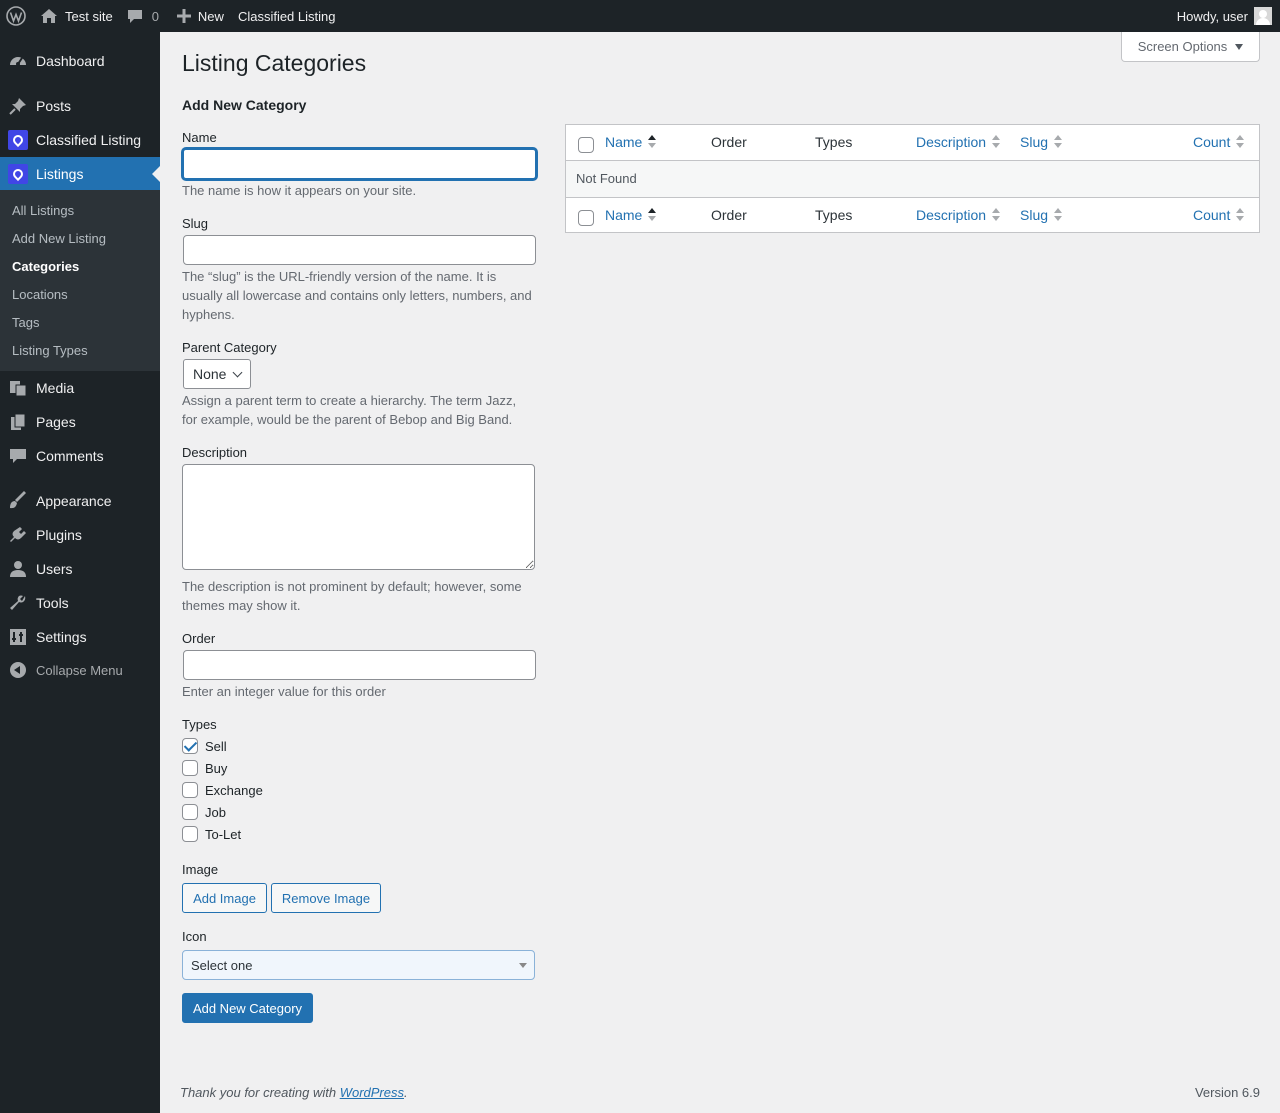 This screenshot has width=1280, height=1113. Describe the element at coordinates (80, 140) in the screenshot. I see `menu-classified-listing: Classified Listing` at that location.